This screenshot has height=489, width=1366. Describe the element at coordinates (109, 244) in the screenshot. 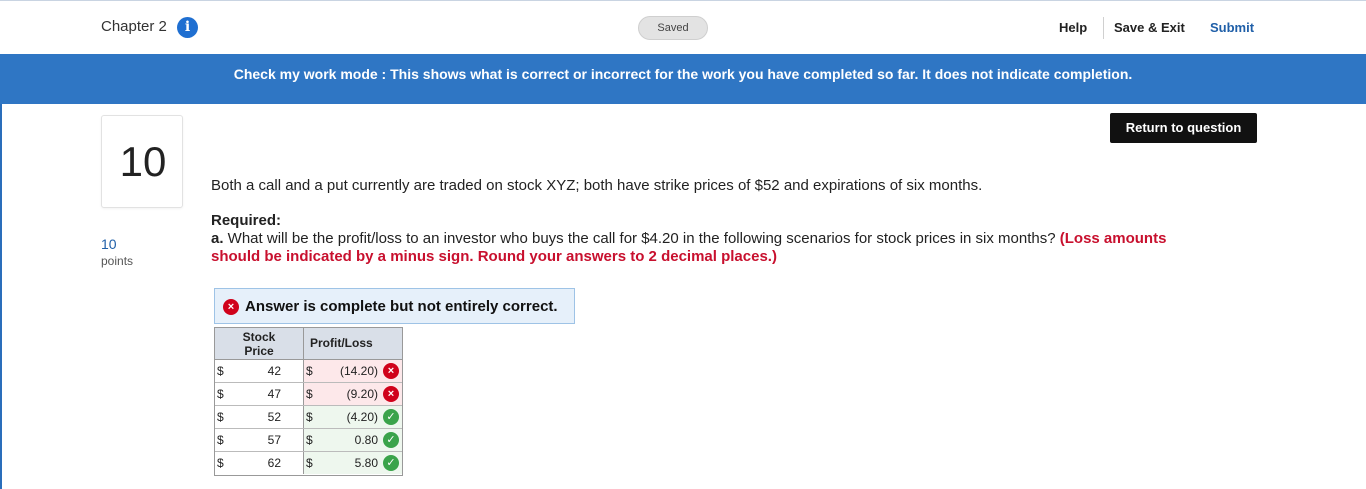

I see `points-value: 10` at that location.